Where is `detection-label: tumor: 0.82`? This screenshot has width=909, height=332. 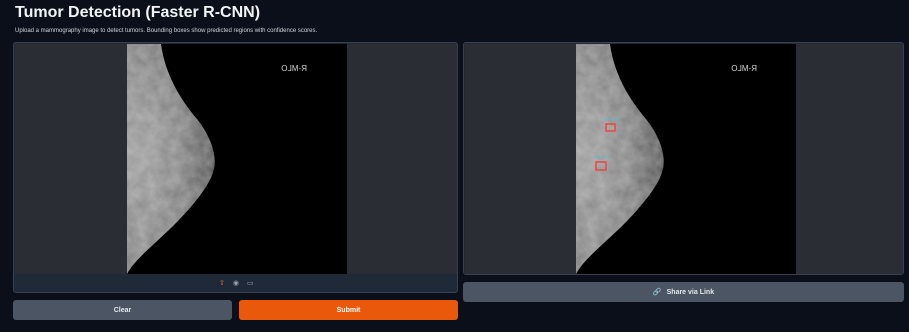 detection-label: tumor: 0.82 is located at coordinates (612, 119).